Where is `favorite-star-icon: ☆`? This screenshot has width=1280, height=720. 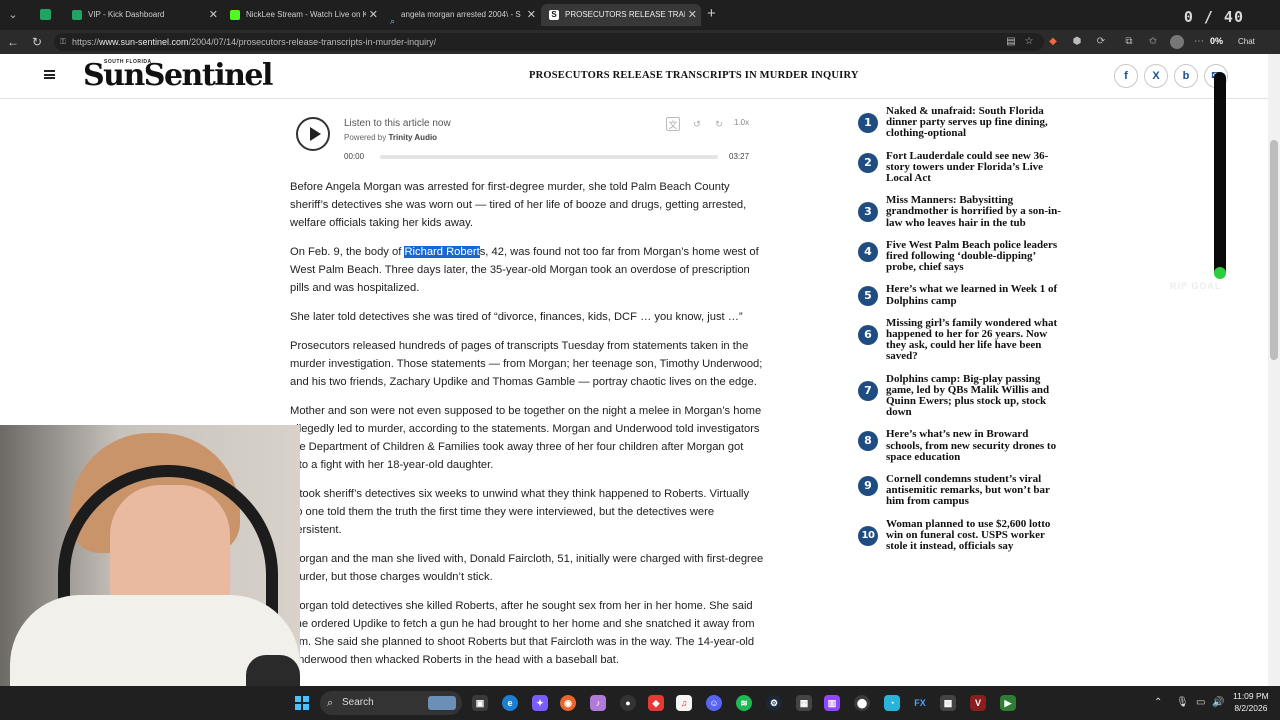 favorite-star-icon: ☆ is located at coordinates (1029, 42).